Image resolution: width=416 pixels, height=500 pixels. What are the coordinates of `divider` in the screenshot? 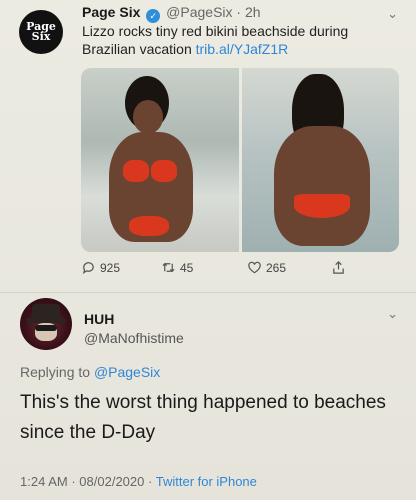 It's located at (208, 292).